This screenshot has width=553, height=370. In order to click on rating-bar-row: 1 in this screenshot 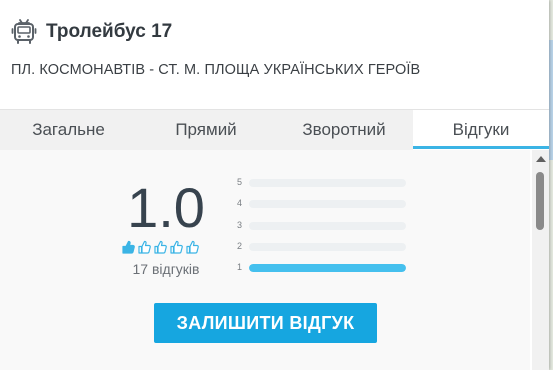, I will do `click(321, 271)`.